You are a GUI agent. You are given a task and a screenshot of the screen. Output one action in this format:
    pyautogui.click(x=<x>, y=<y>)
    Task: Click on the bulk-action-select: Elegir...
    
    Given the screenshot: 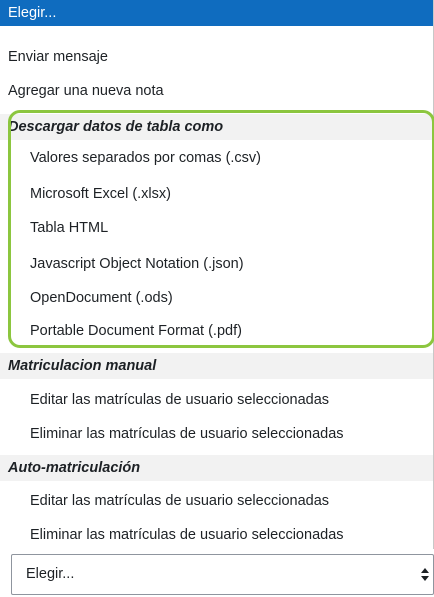 What is the action you would take?
    pyautogui.click(x=222, y=574)
    